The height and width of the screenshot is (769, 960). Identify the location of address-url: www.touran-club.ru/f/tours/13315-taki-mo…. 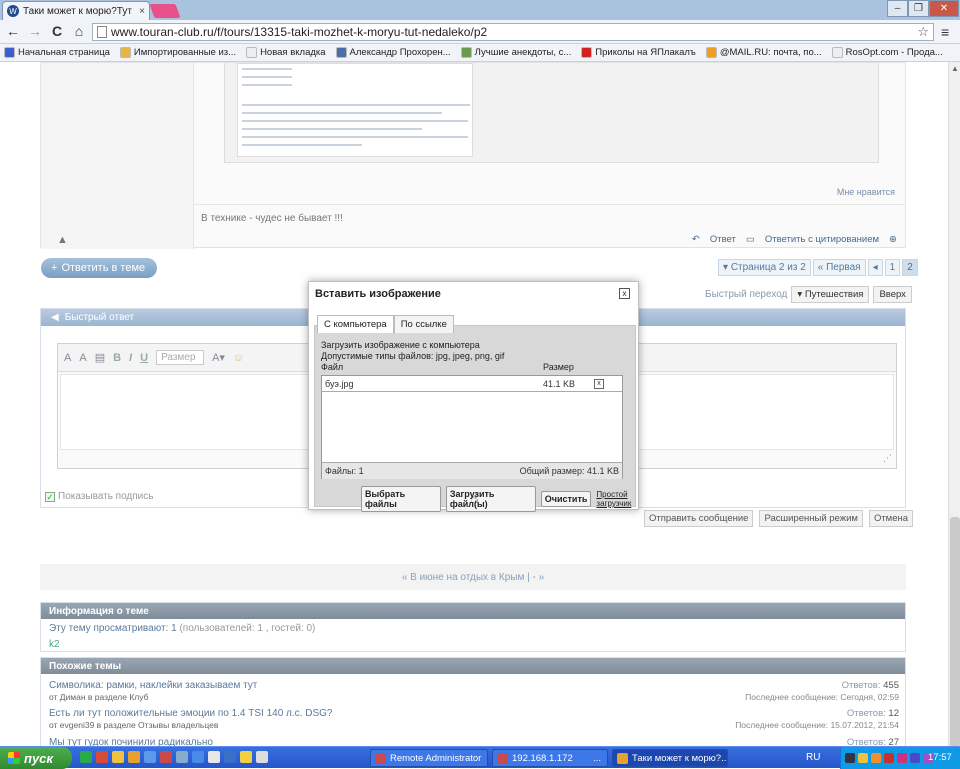
(299, 32).